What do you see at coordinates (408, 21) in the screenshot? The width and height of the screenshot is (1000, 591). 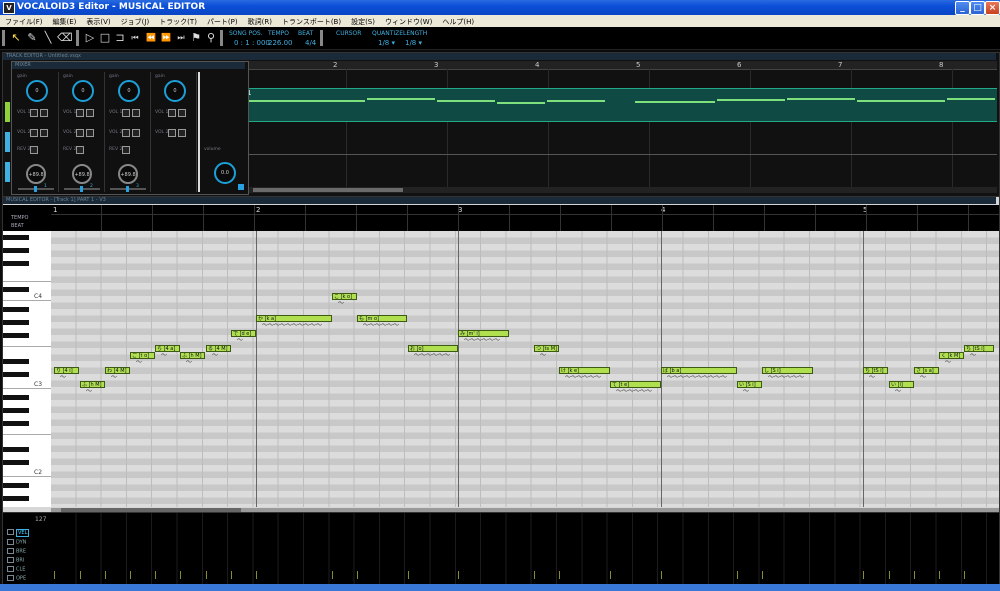 I see `menu-window: ウィンドウ(W)` at bounding box center [408, 21].